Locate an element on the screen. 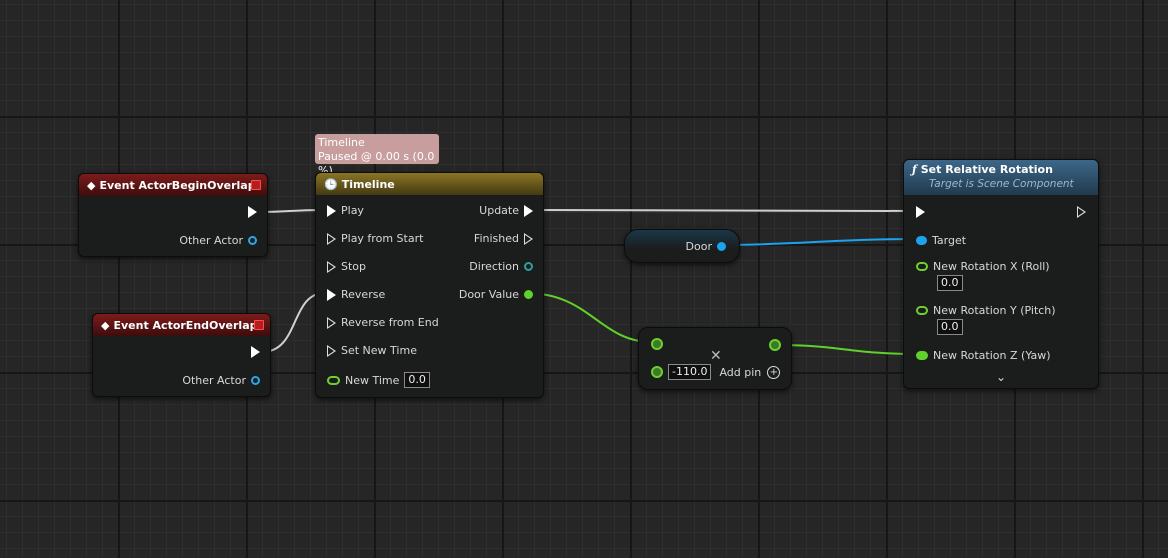 This screenshot has width=1168, height=558. event-end-overlap-node: ◆ Event ActorEndOverlap Other Actor is located at coordinates (181, 355).